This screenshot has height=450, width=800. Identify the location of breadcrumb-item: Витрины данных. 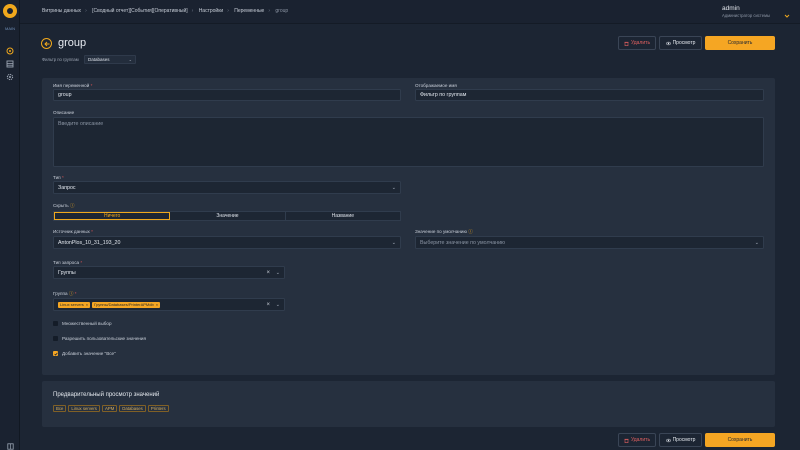
(61, 11).